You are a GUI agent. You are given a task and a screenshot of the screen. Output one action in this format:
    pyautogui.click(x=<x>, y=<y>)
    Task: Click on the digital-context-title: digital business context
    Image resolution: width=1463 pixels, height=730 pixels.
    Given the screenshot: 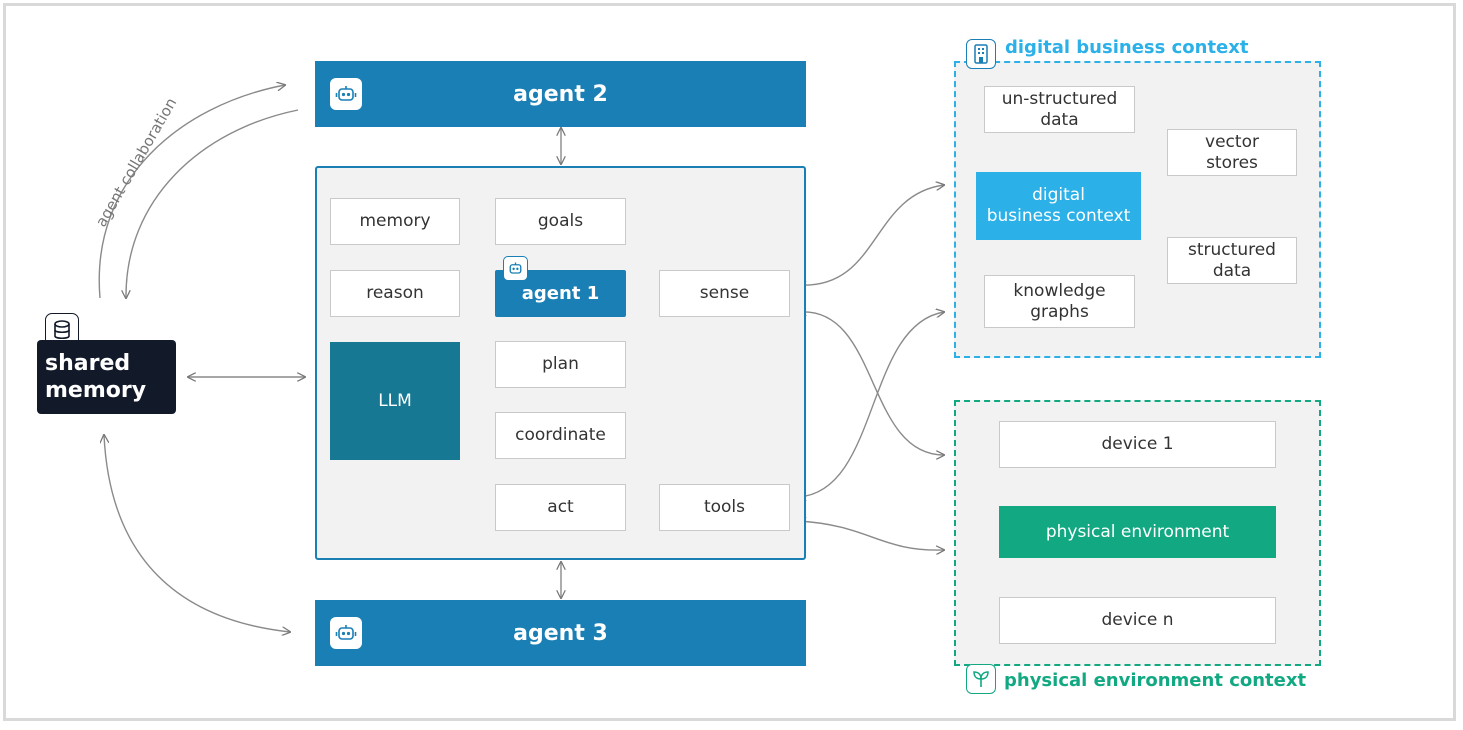 What is the action you would take?
    pyautogui.click(x=1127, y=47)
    